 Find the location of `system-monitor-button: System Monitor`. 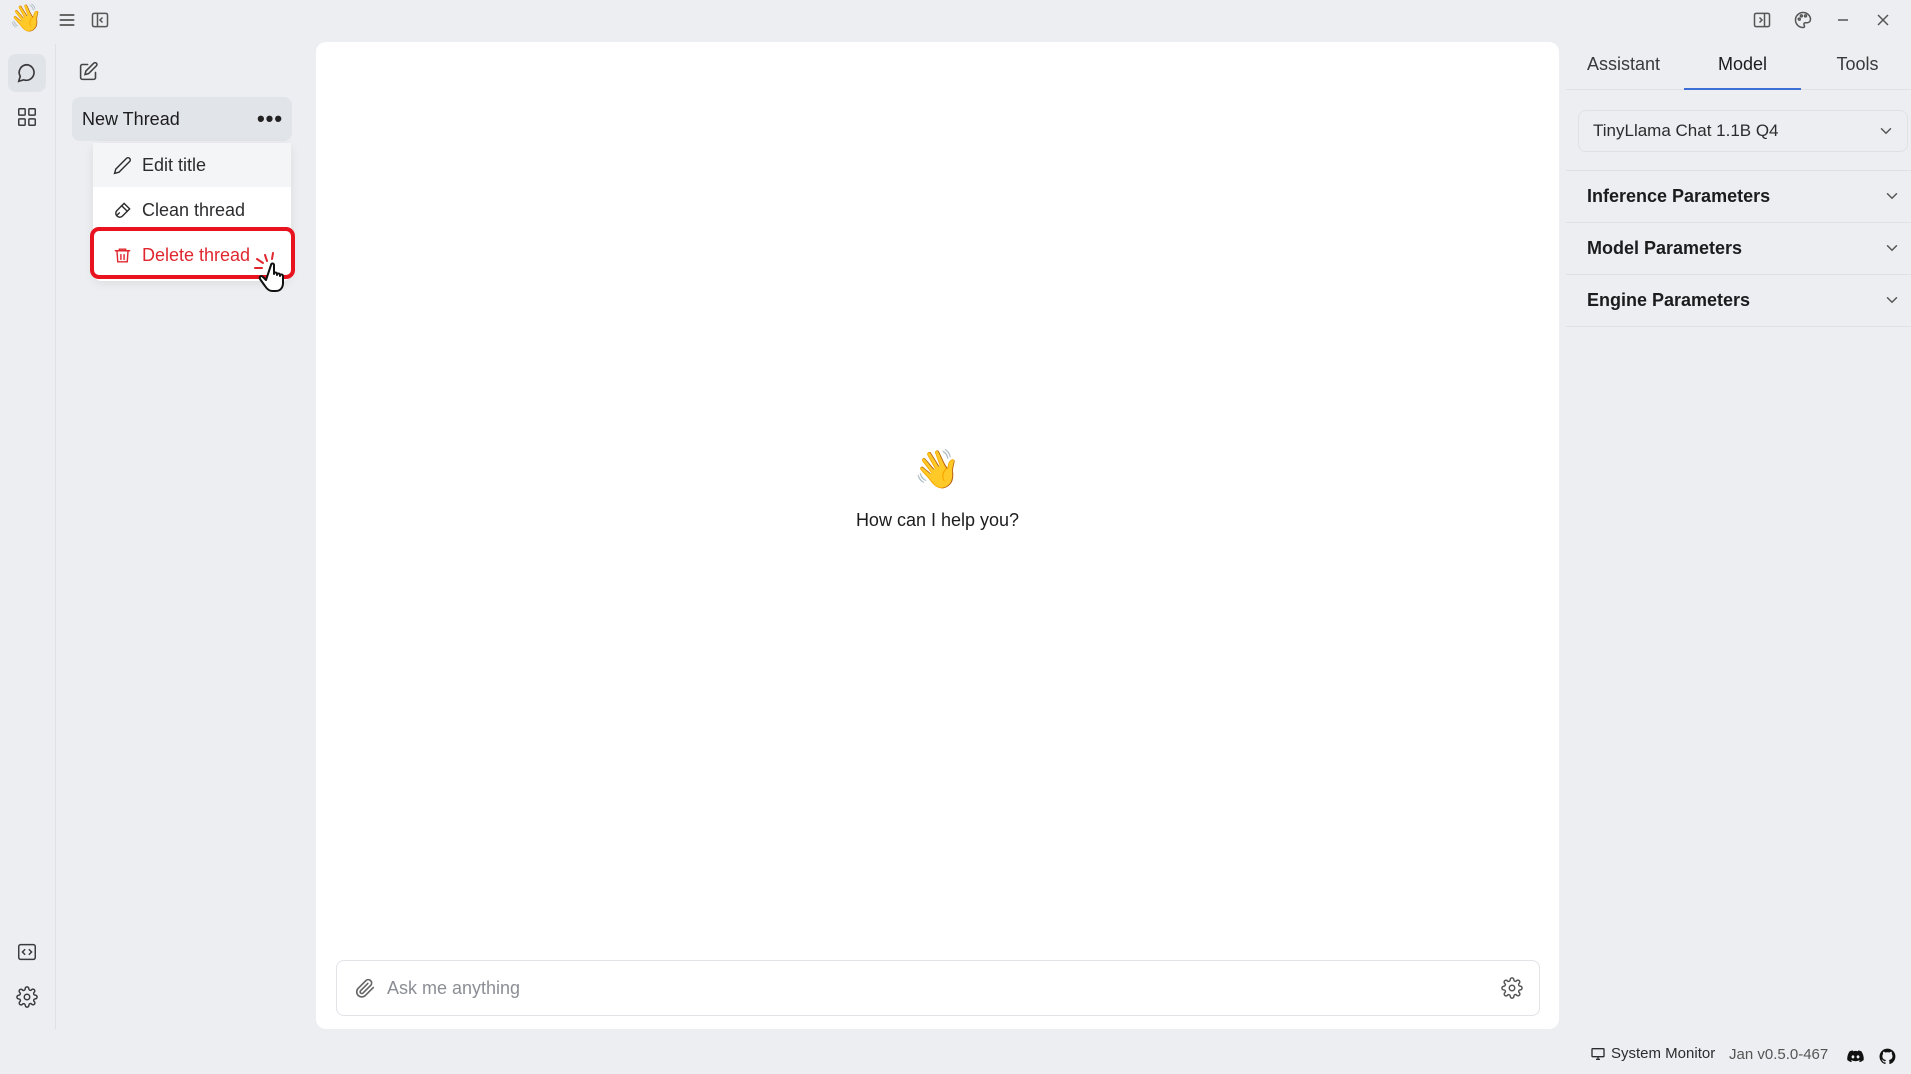

system-monitor-button: System Monitor is located at coordinates (1652, 1053).